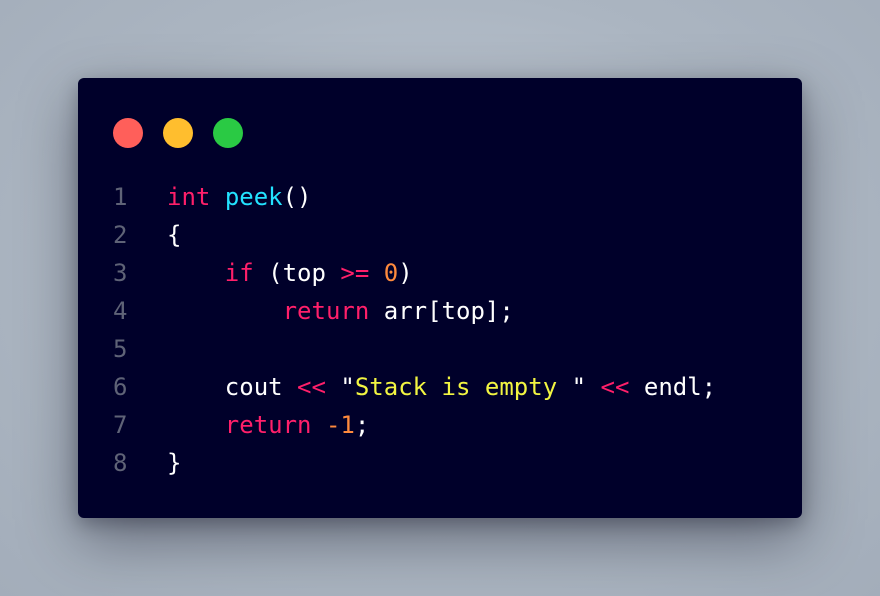 This screenshot has width=880, height=596. Describe the element at coordinates (297, 273) in the screenshot. I see `code-token: (top` at that location.